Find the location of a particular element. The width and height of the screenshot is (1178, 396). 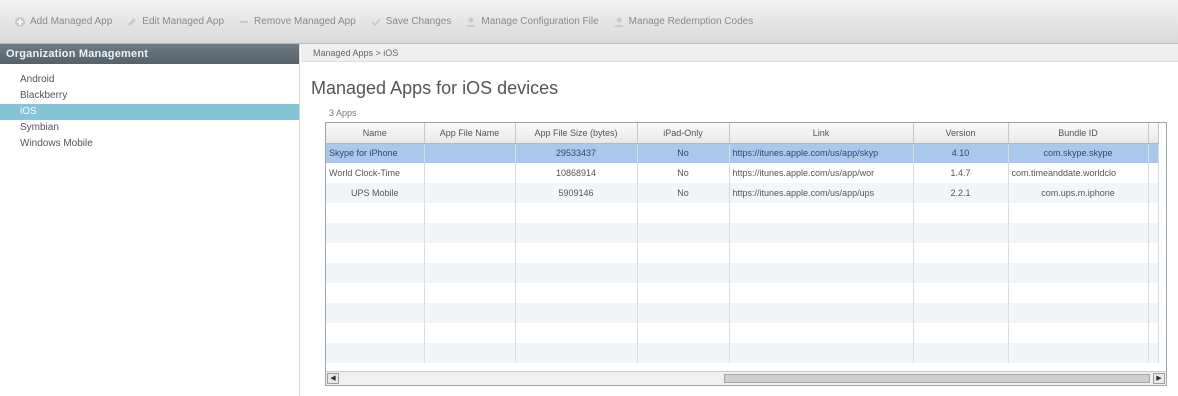

edit-managed-app-button: Edit Managed App is located at coordinates (175, 22).